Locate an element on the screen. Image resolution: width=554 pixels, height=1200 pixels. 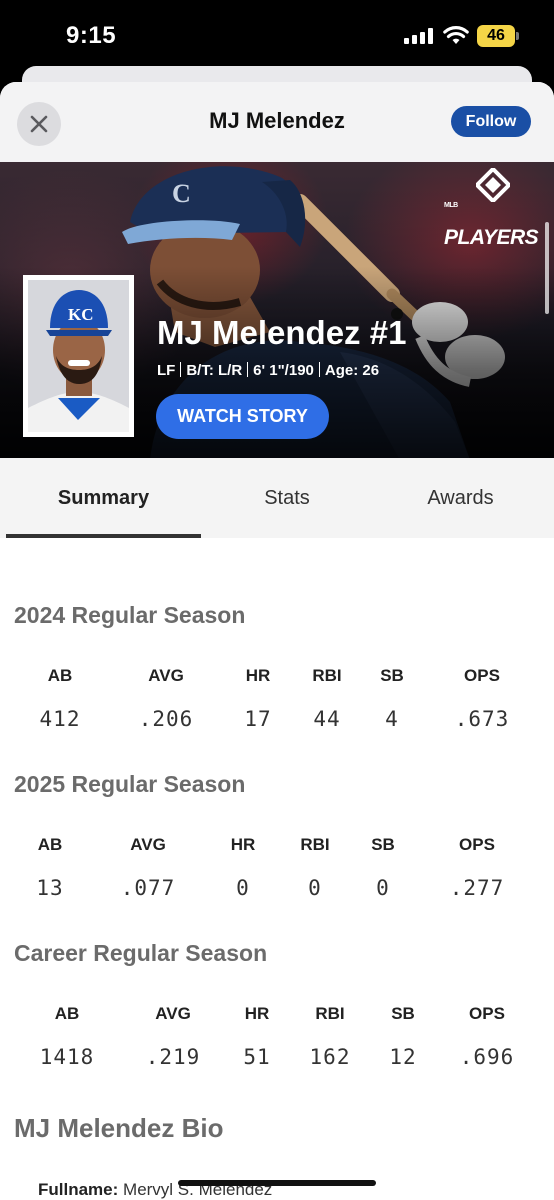
tab-bar: Summary Stats Awards is located at coordinates (277, 498).